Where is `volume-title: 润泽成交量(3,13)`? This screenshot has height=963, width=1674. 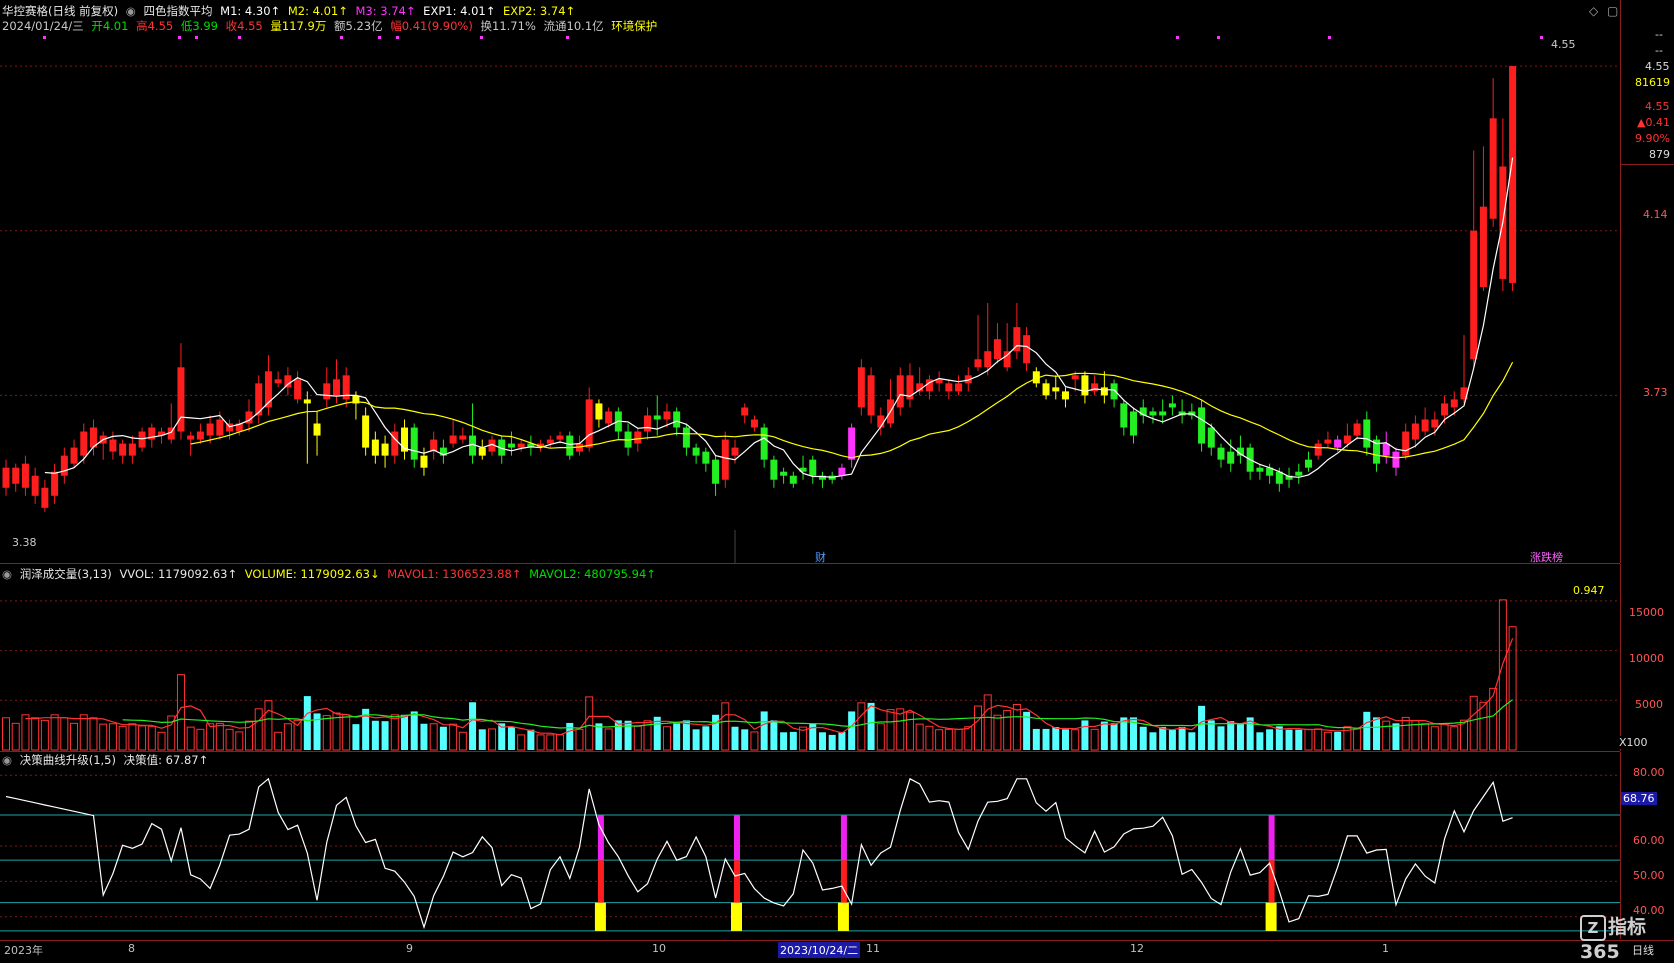
volume-title: 润泽成交量(3,13) is located at coordinates (66, 574).